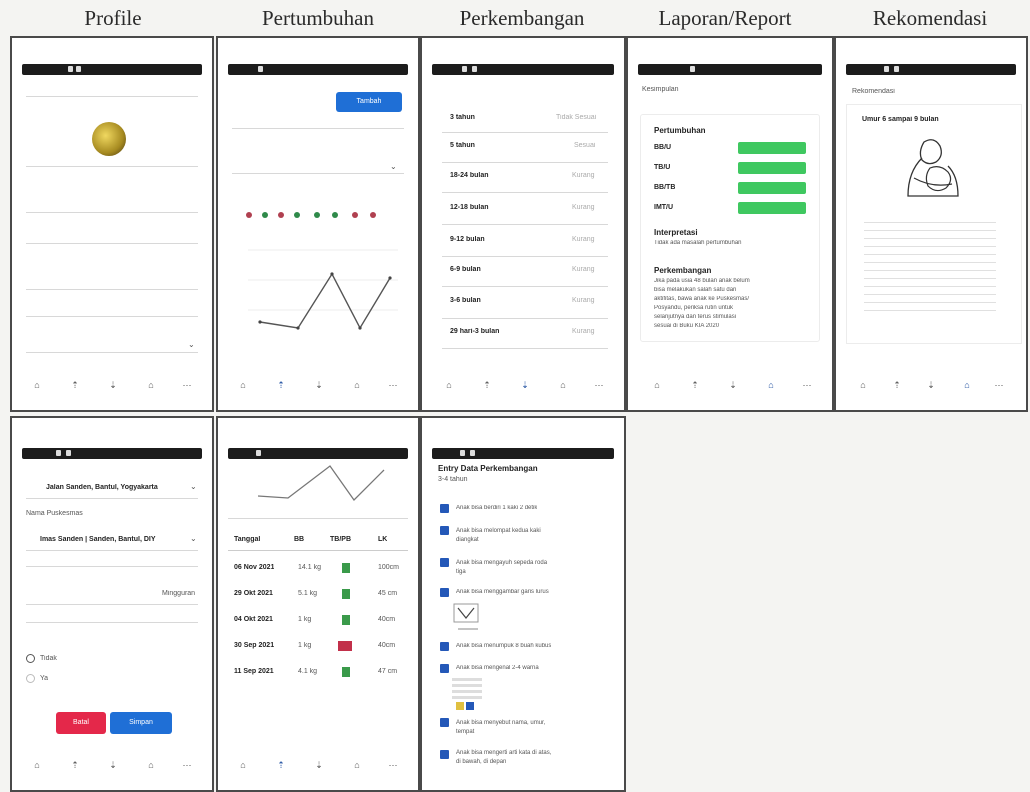 This screenshot has width=1030, height=792. I want to click on metric-label: IMT/U, so click(664, 207).